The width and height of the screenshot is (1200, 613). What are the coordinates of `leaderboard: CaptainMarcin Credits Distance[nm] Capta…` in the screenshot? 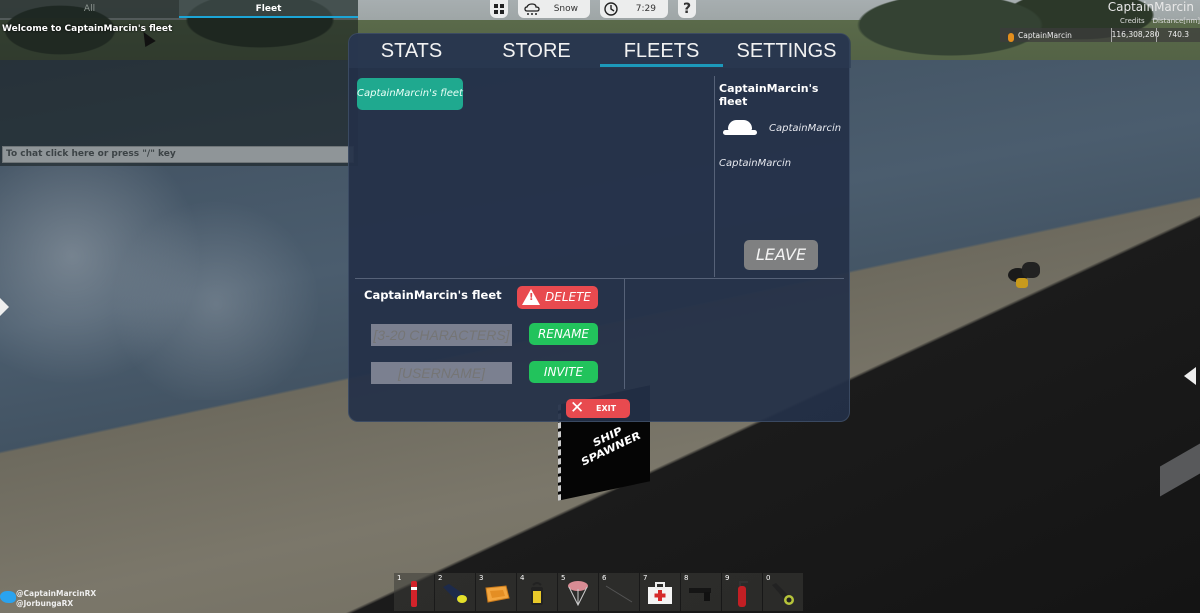 It's located at (1100, 21).